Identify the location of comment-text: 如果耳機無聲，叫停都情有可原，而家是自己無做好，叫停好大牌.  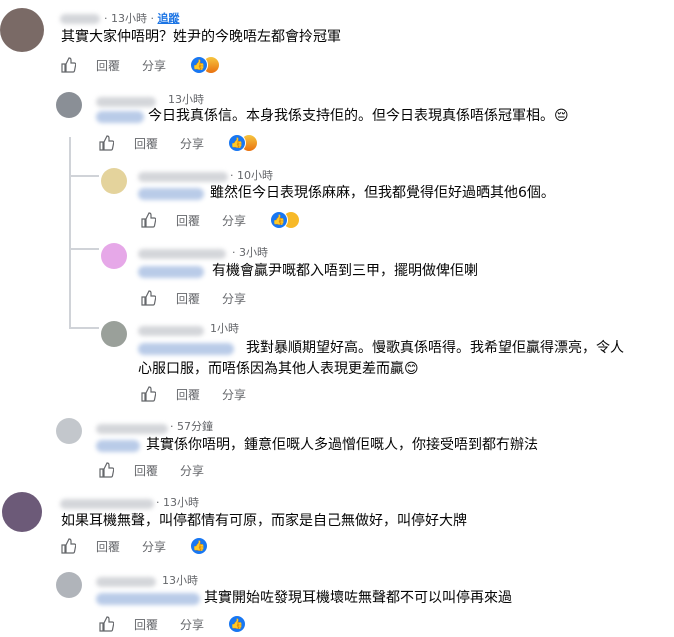
(264, 521).